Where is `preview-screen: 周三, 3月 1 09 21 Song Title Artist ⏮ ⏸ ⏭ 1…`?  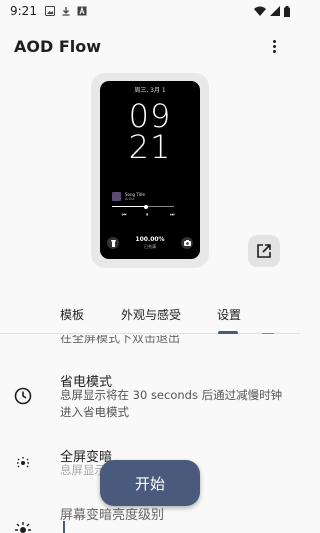
preview-screen: 周三, 3月 1 09 21 Song Title Artist ⏮ ⏸ ⏭ 1… is located at coordinates (150, 170).